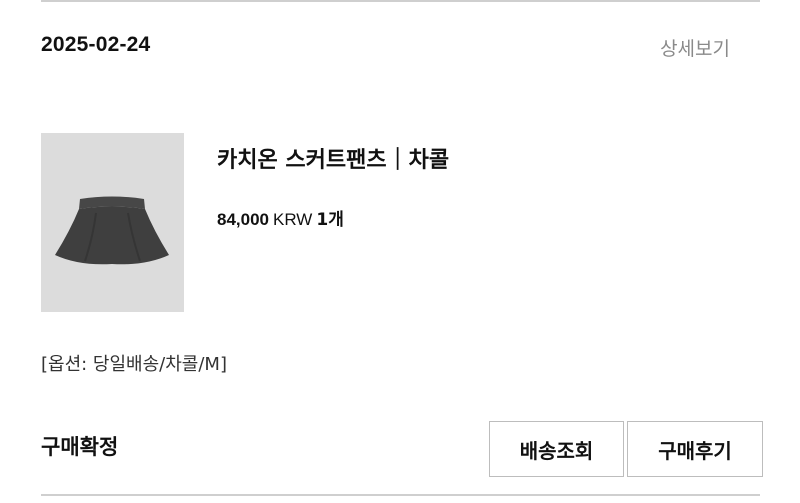  What do you see at coordinates (80, 447) in the screenshot?
I see `order-status: 구매확정` at bounding box center [80, 447].